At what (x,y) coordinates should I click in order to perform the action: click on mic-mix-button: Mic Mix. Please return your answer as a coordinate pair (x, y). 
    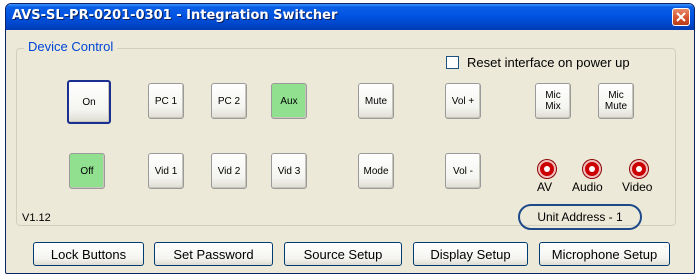
    Looking at the image, I should click on (553, 101).